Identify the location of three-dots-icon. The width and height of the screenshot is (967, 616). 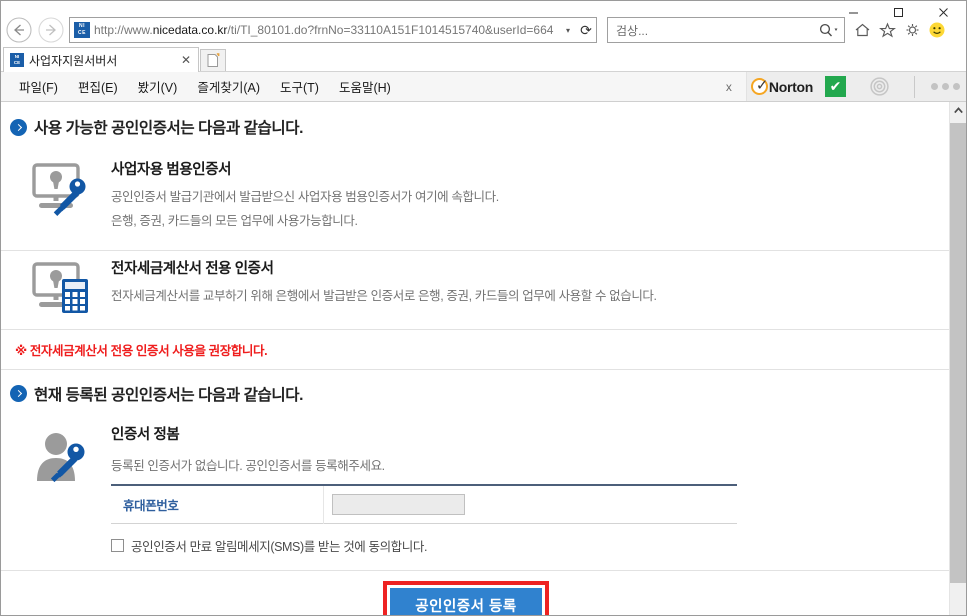
(945, 87).